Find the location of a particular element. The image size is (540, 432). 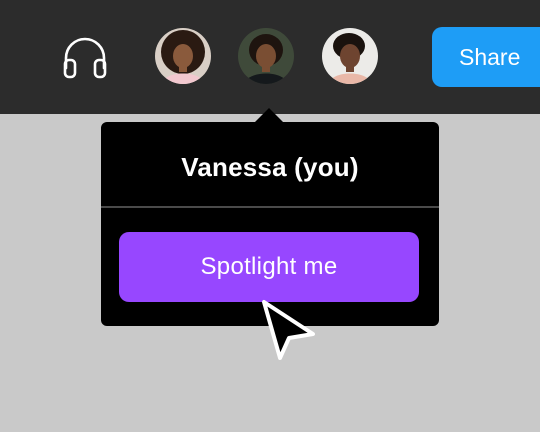

headphones-icon is located at coordinates (85, 57).